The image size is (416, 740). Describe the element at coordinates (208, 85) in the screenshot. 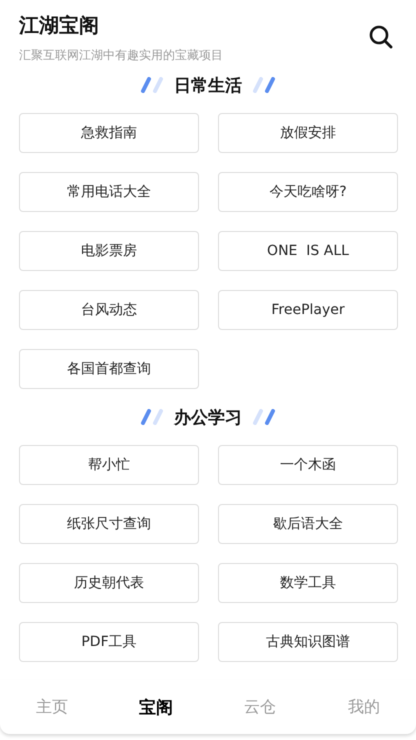

I see `section-title: 日常生活` at that location.